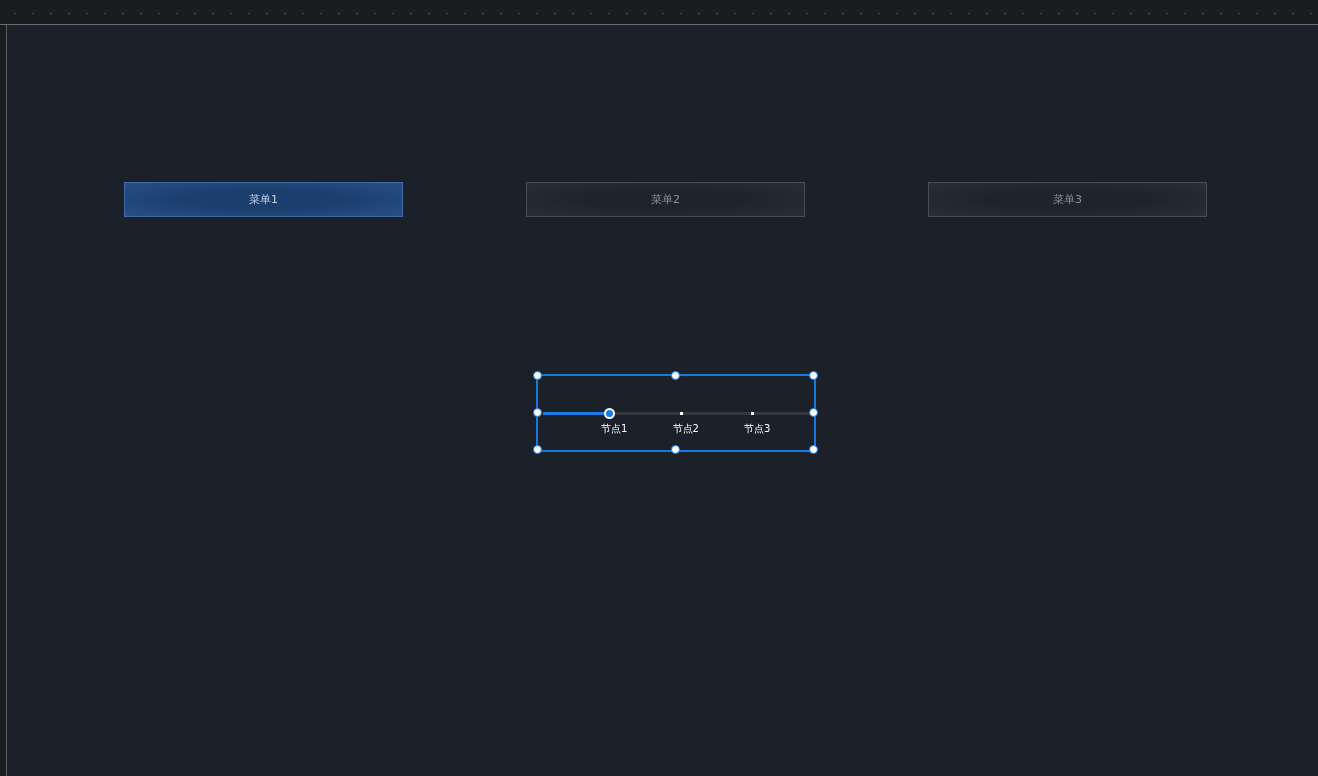  Describe the element at coordinates (676, 413) in the screenshot. I see `selection-frame: 节点1 节点2 节点3` at that location.